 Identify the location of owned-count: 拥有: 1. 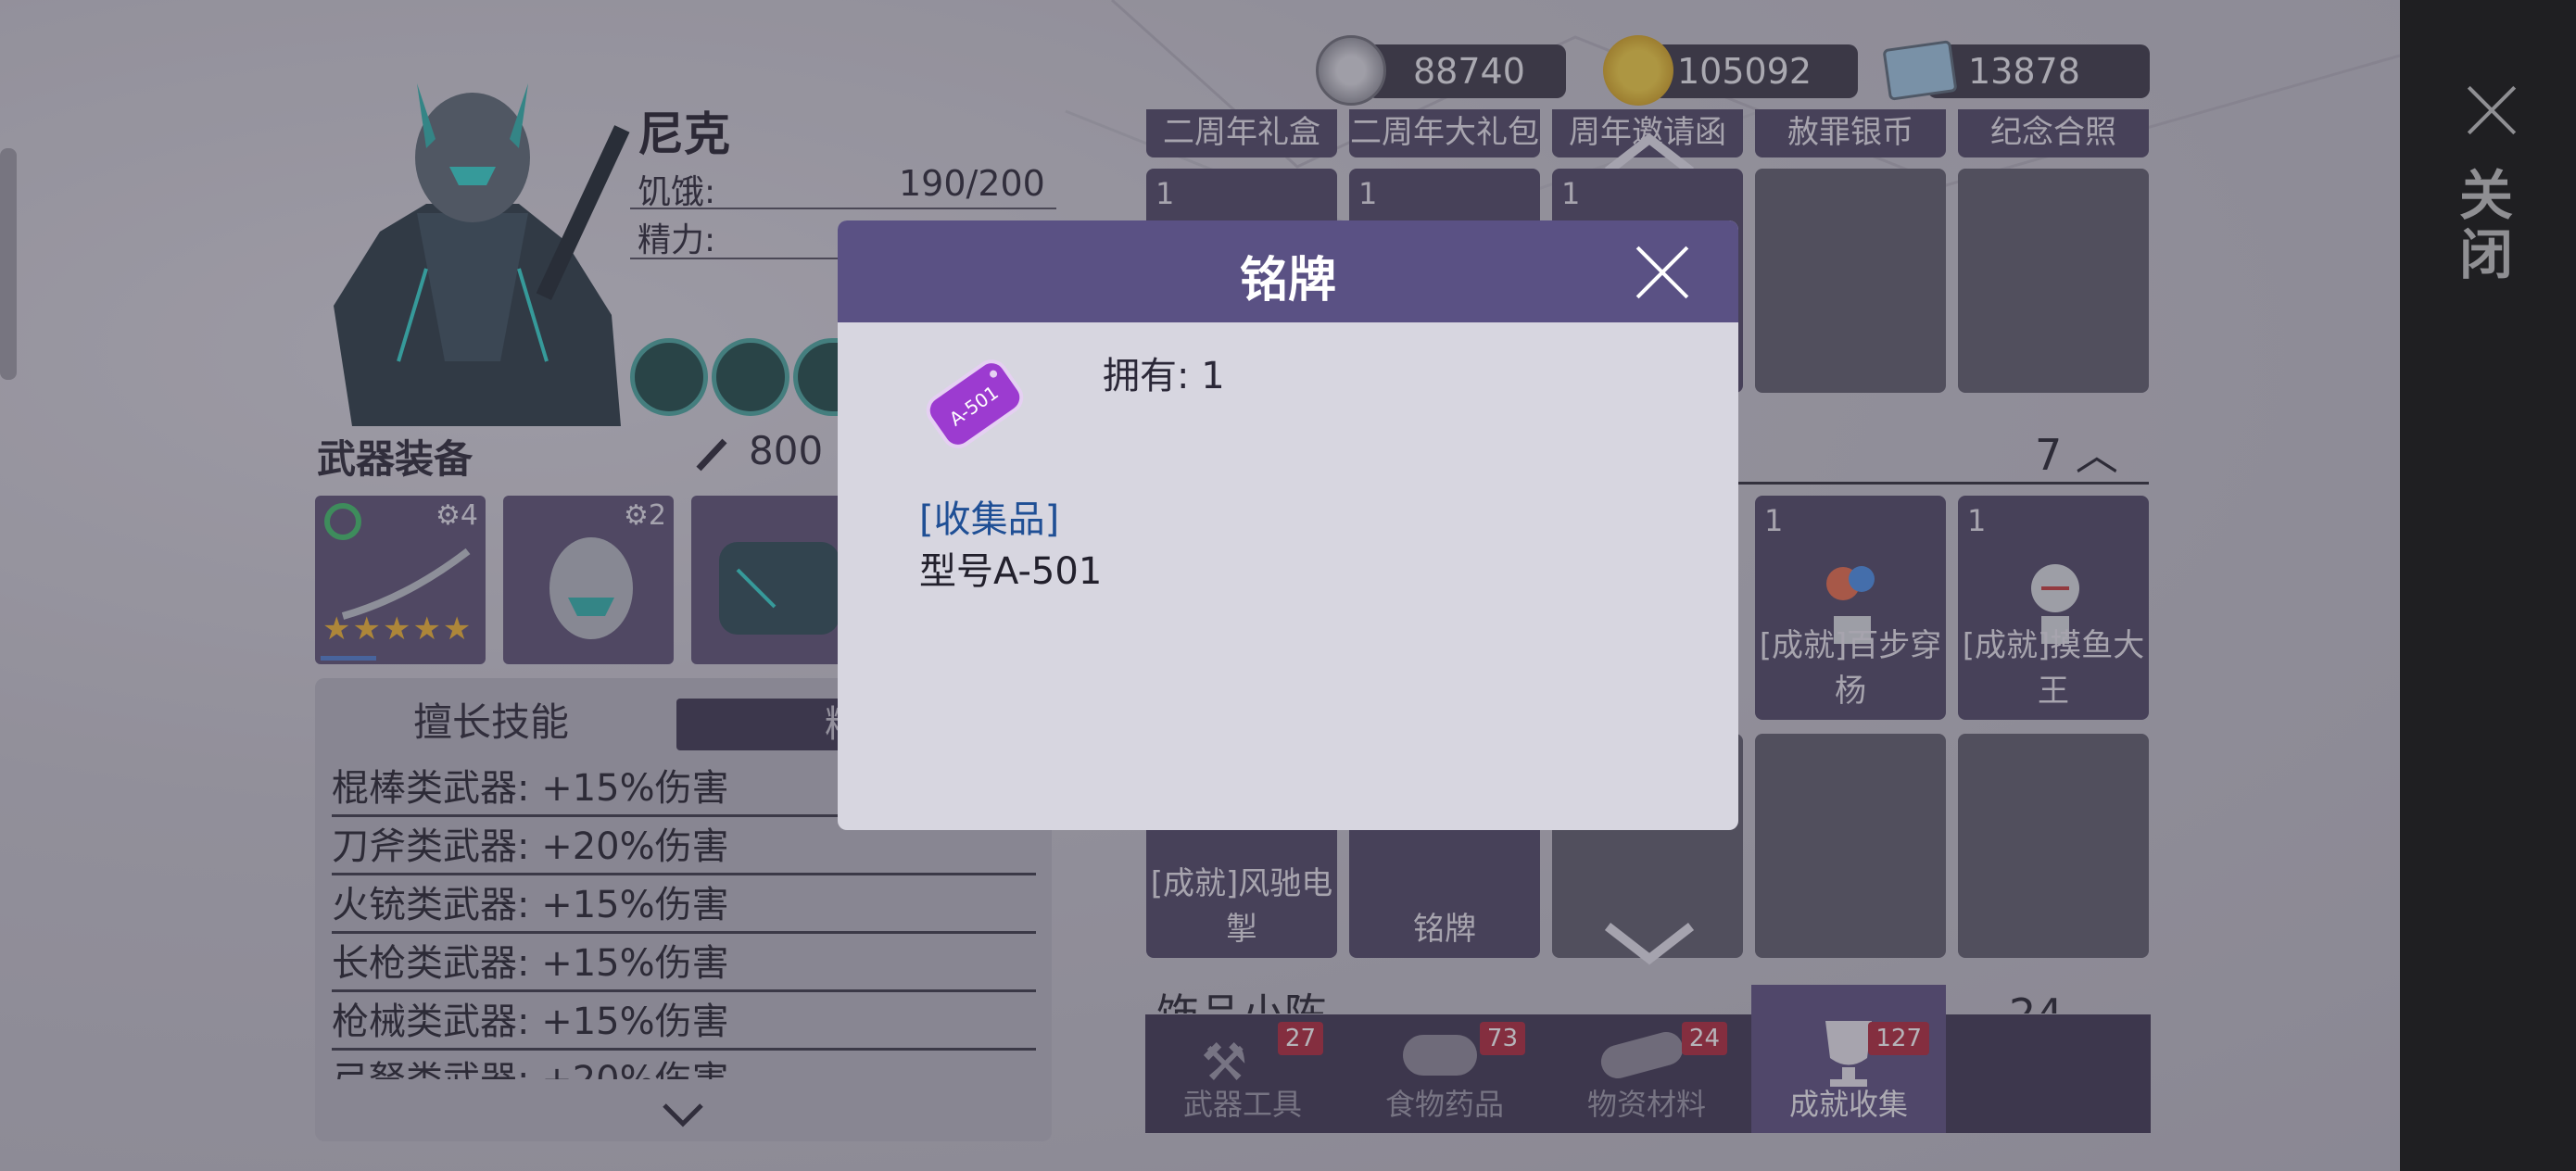
(1164, 376).